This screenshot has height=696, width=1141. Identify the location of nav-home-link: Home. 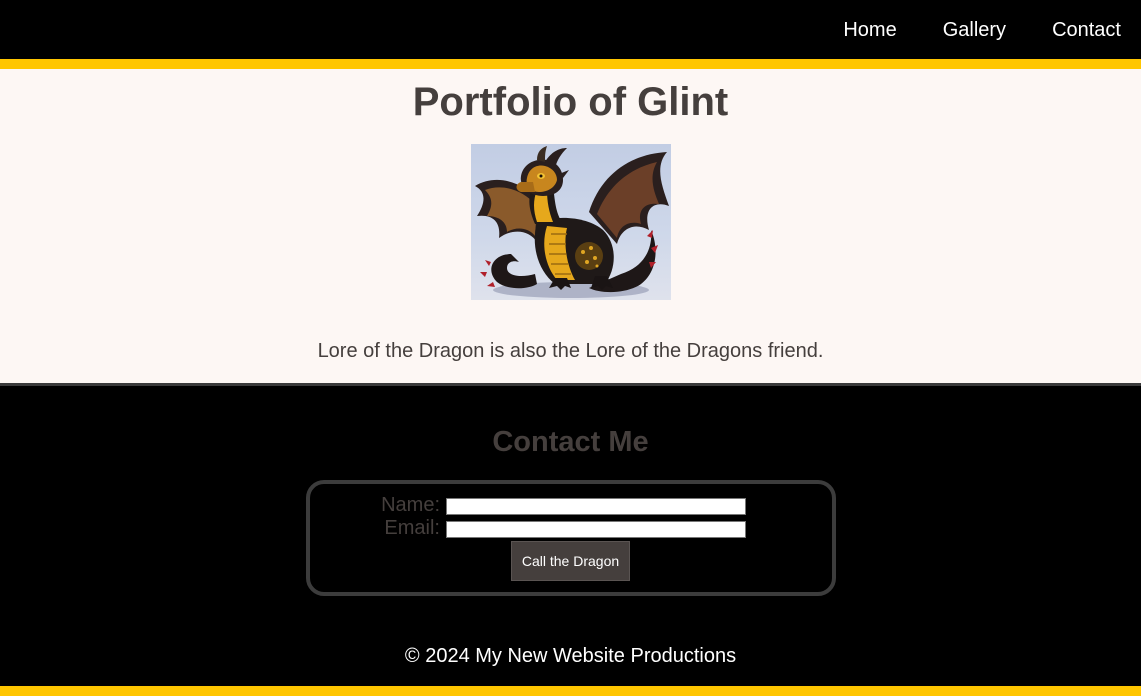
(869, 30).